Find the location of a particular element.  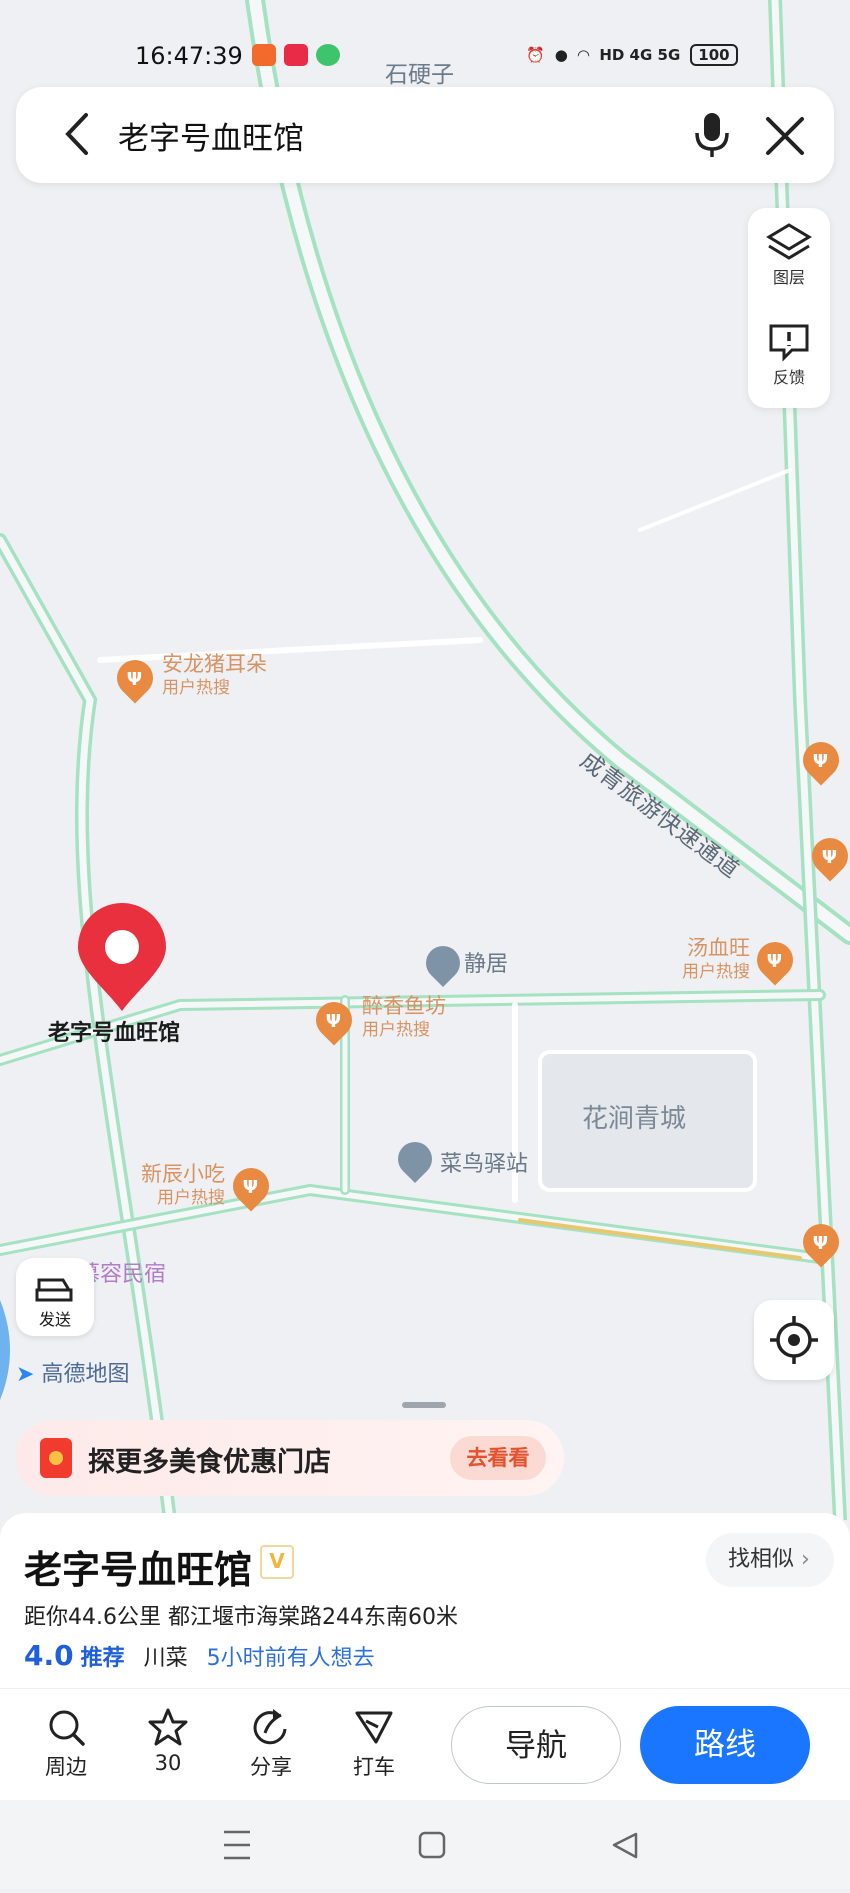

taobao-icon is located at coordinates (264, 55).